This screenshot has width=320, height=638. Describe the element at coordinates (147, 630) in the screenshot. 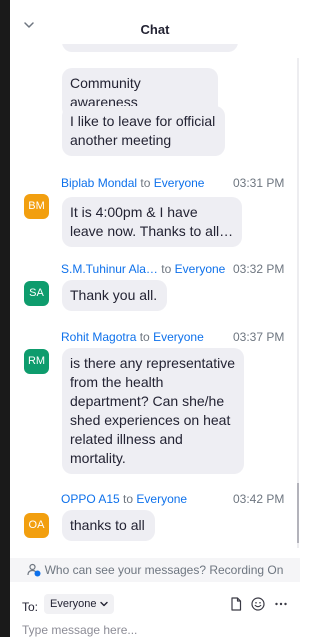

I see `message-input` at that location.